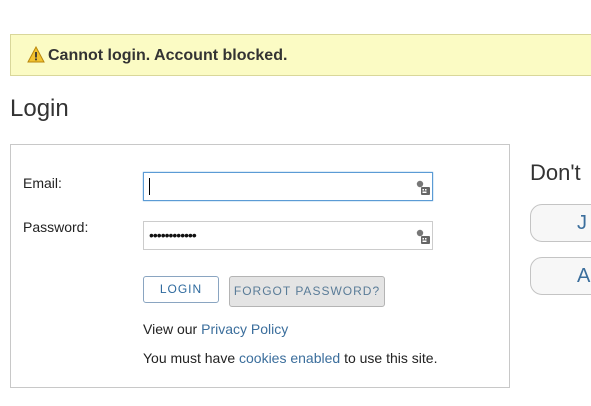 This screenshot has height=406, width=591. Describe the element at coordinates (173, 235) in the screenshot. I see `password-mask: ••••••••••••` at that location.